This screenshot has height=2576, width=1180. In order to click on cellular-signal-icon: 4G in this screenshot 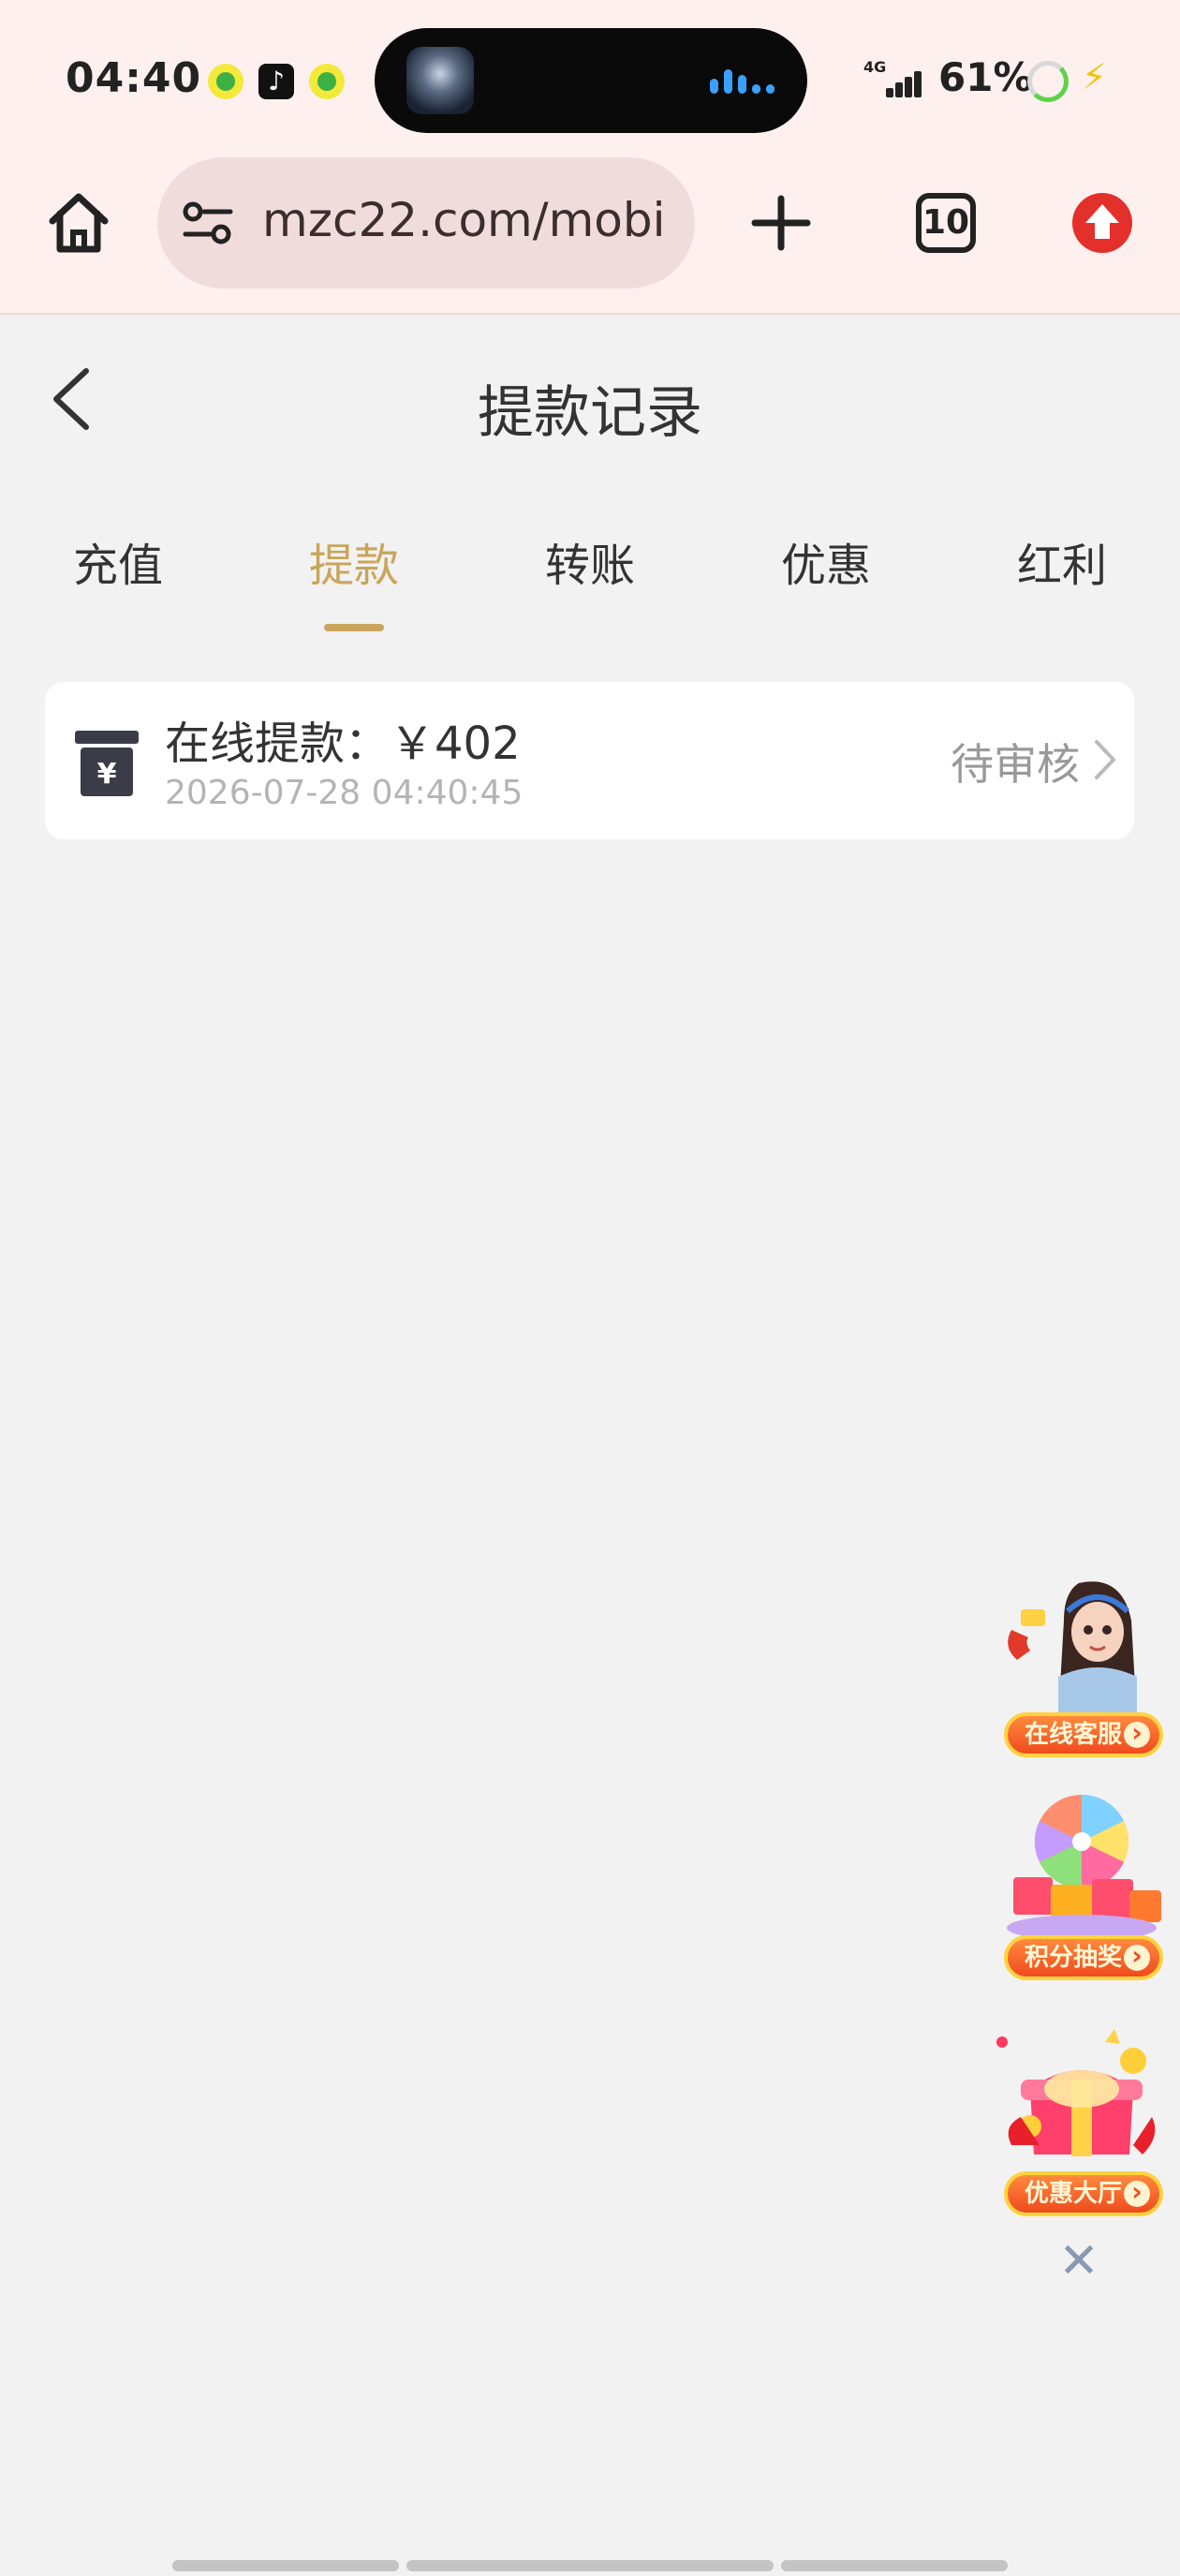, I will do `click(894, 78)`.